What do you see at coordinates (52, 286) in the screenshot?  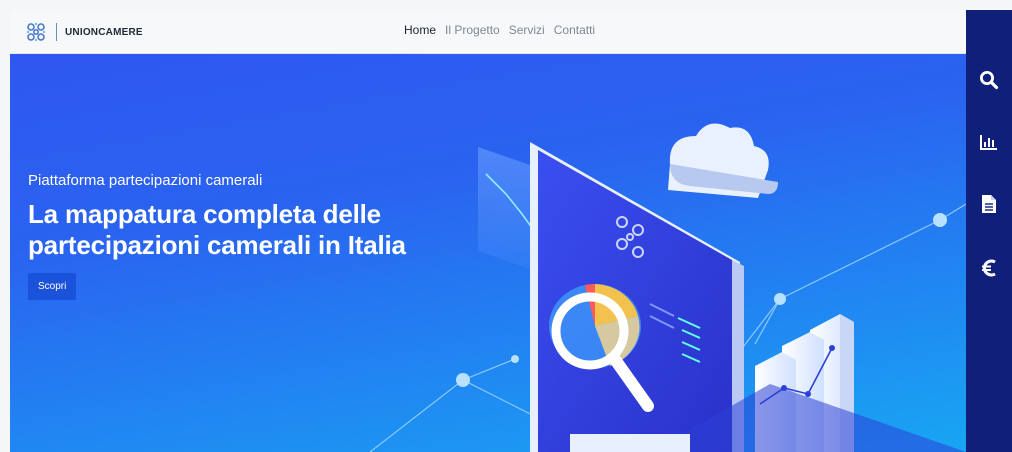 I see `scopri-button: Scopri` at bounding box center [52, 286].